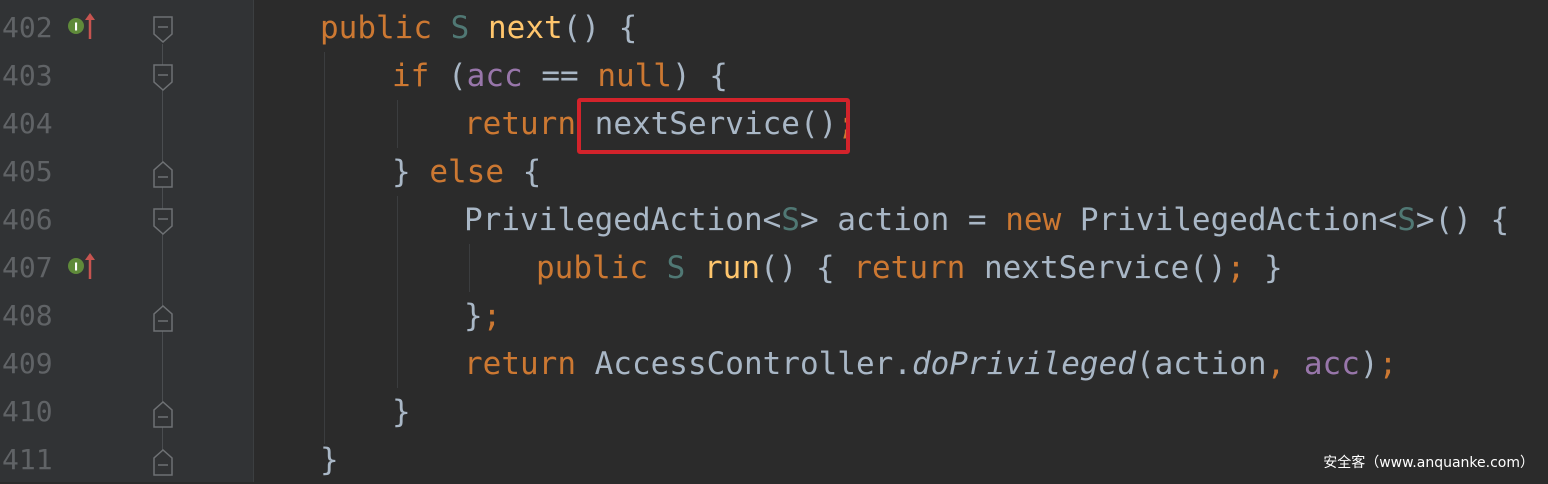 This screenshot has height=484, width=1548. I want to click on code-line-403: if (acc == null) {, so click(560, 76).